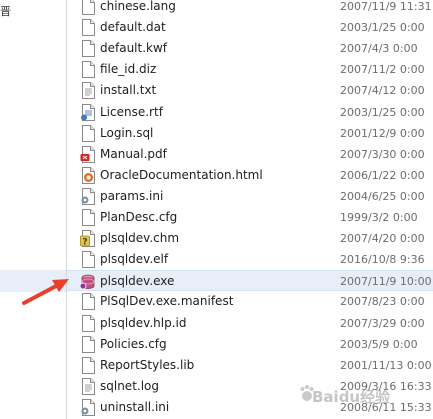 Image resolution: width=433 pixels, height=419 pixels. I want to click on pdf-file-icon, so click(87, 154).